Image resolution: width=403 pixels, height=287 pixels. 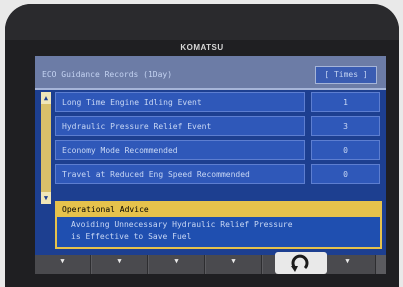 I want to click on record-label: Economy Mode Recommended, so click(x=180, y=150).